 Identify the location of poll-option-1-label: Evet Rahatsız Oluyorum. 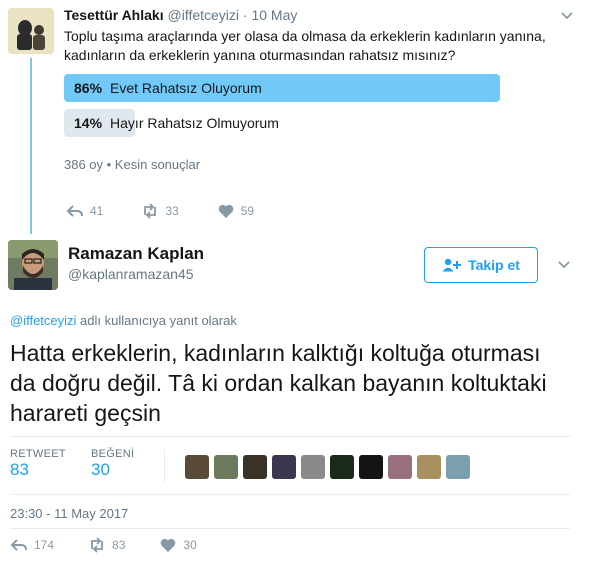
(186, 88).